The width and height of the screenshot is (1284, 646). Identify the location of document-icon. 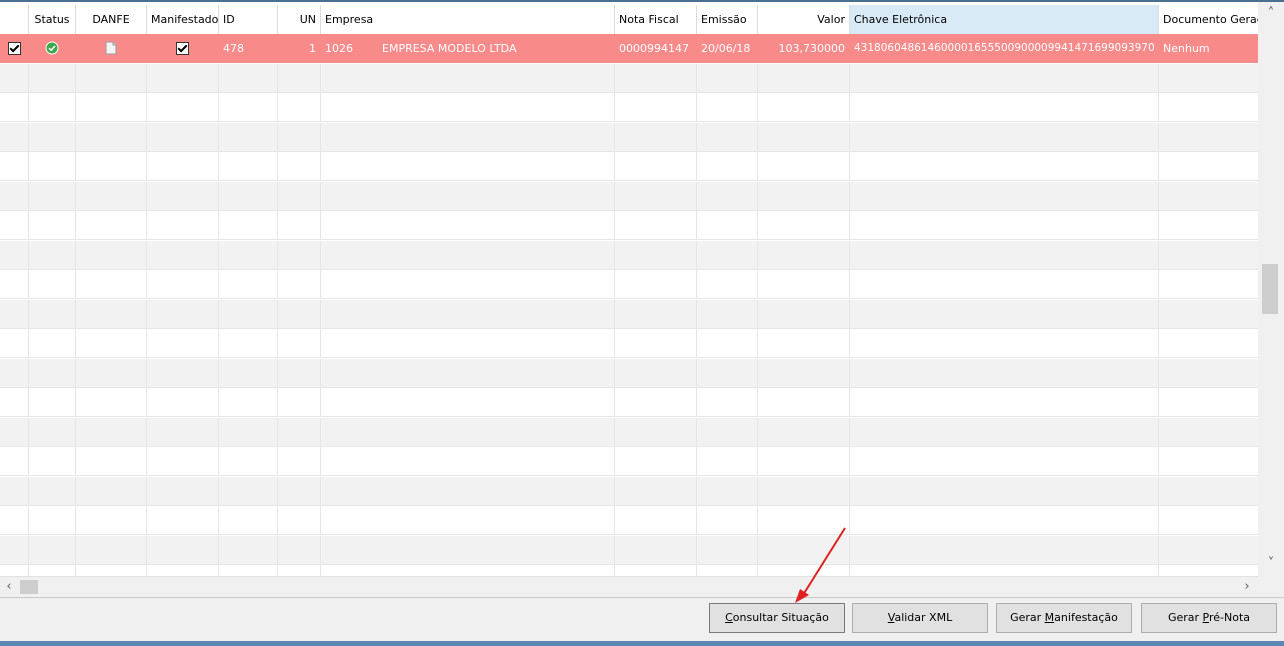
(111, 48).